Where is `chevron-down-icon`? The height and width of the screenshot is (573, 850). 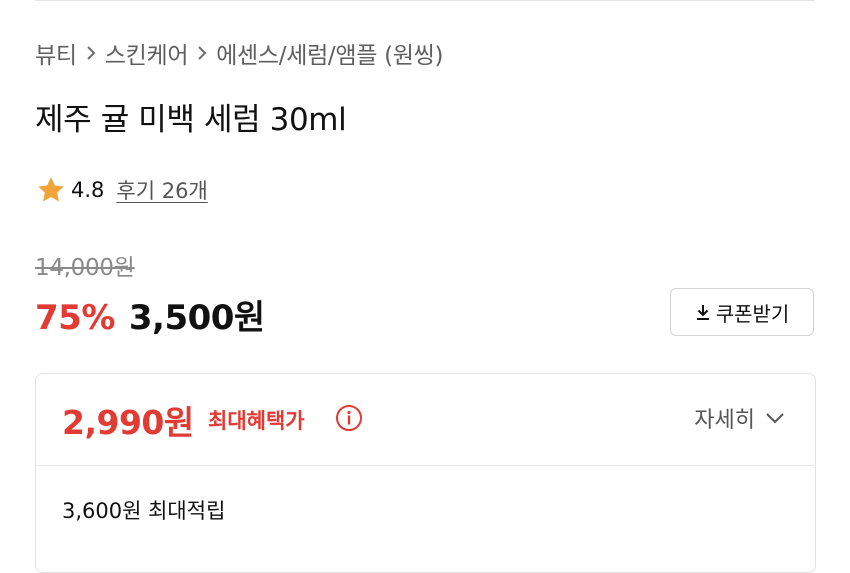
chevron-down-icon is located at coordinates (770, 418).